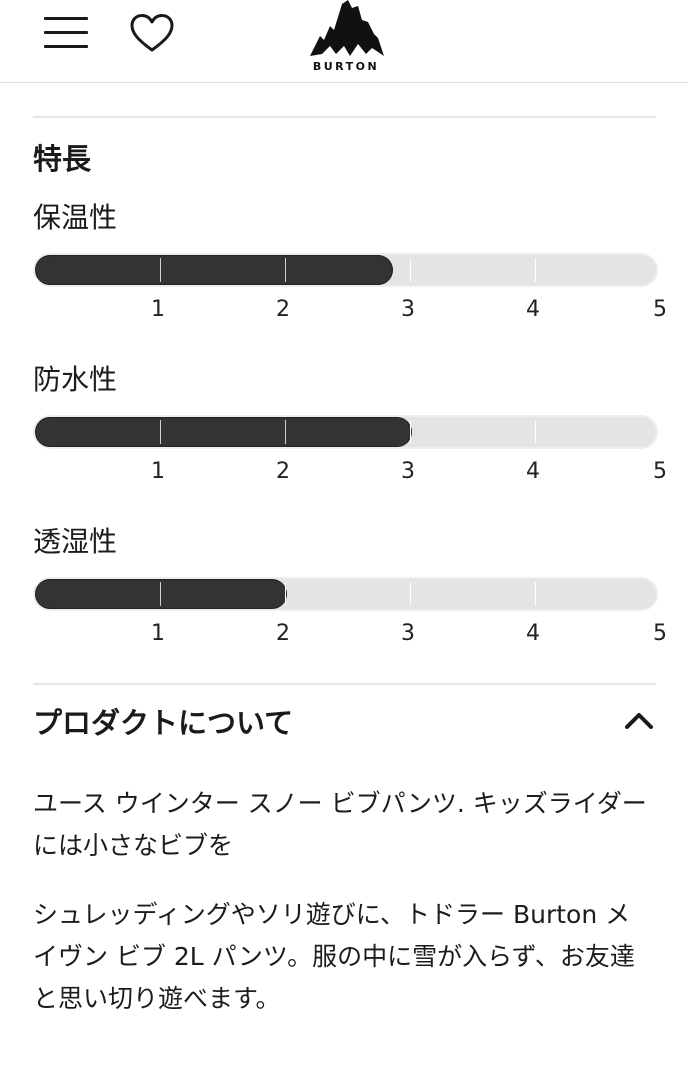  Describe the element at coordinates (340, 824) in the screenshot. I see `product-description-summary: ユース ウインター スノー ビブパンツ. キッズライダーには小さなビブを` at that location.